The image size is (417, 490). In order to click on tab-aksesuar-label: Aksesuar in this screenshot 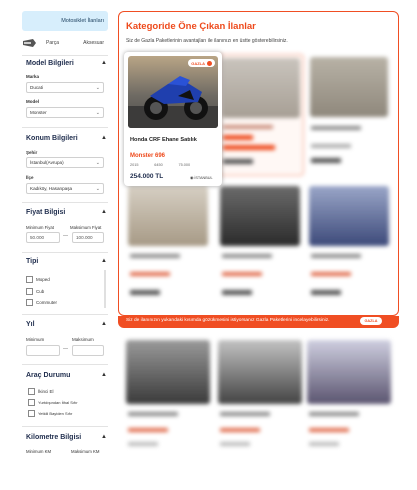, I will do `click(93, 43)`.